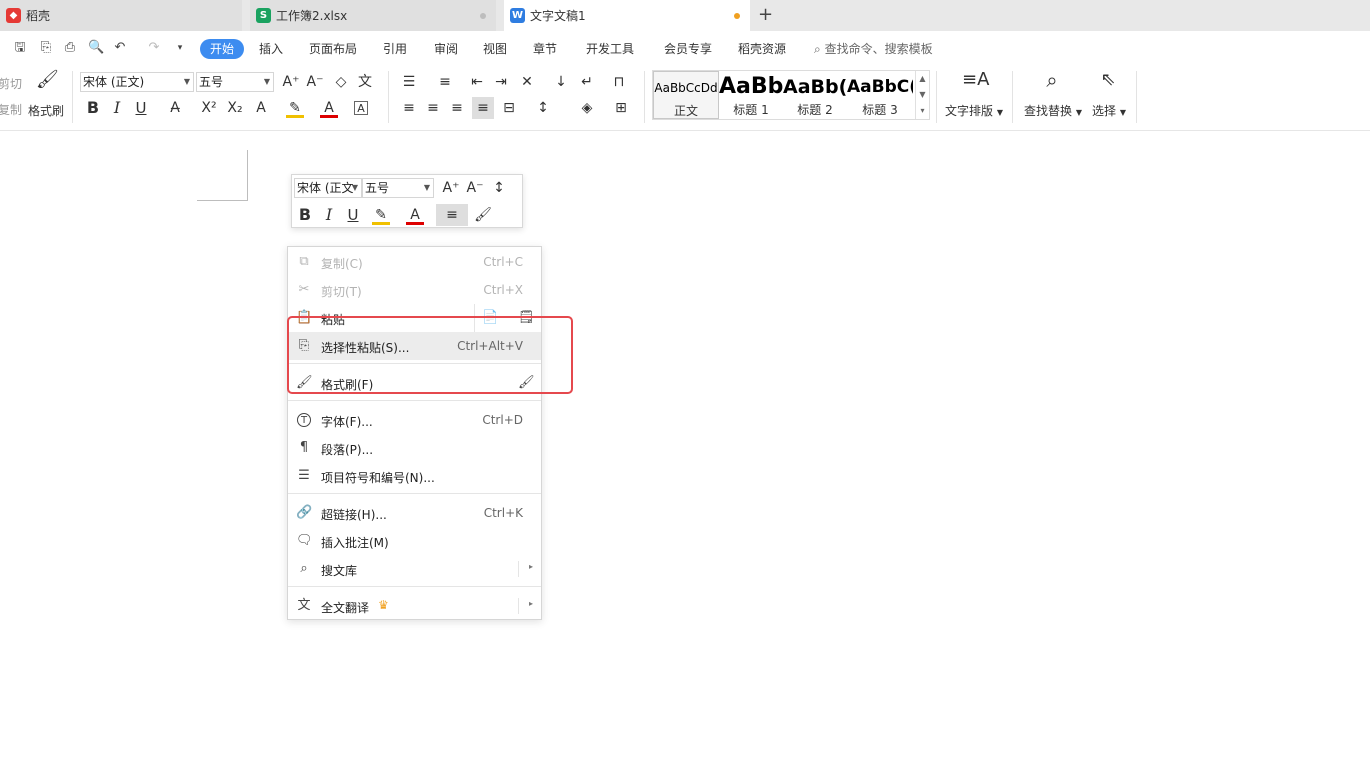 This screenshot has width=1370, height=784. Describe the element at coordinates (627, 15) in the screenshot. I see `tab-writer: W 文字文稿1` at that location.